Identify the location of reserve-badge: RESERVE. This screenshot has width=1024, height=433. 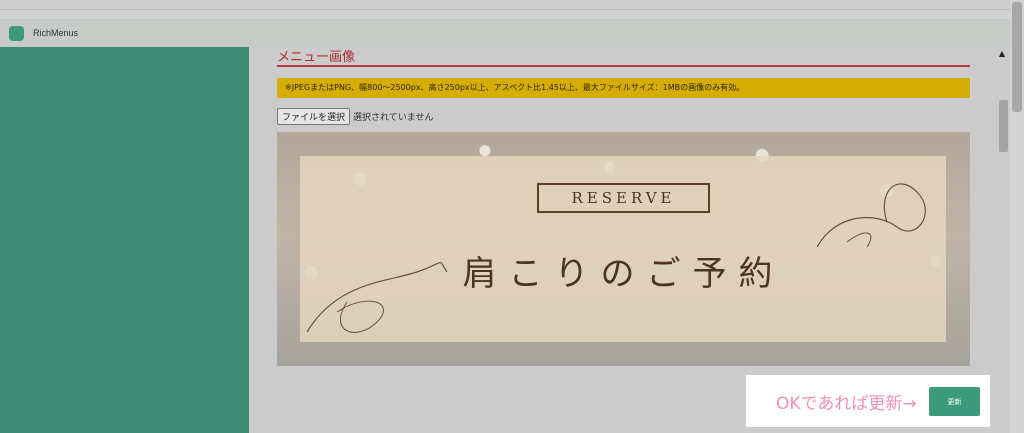
(623, 198).